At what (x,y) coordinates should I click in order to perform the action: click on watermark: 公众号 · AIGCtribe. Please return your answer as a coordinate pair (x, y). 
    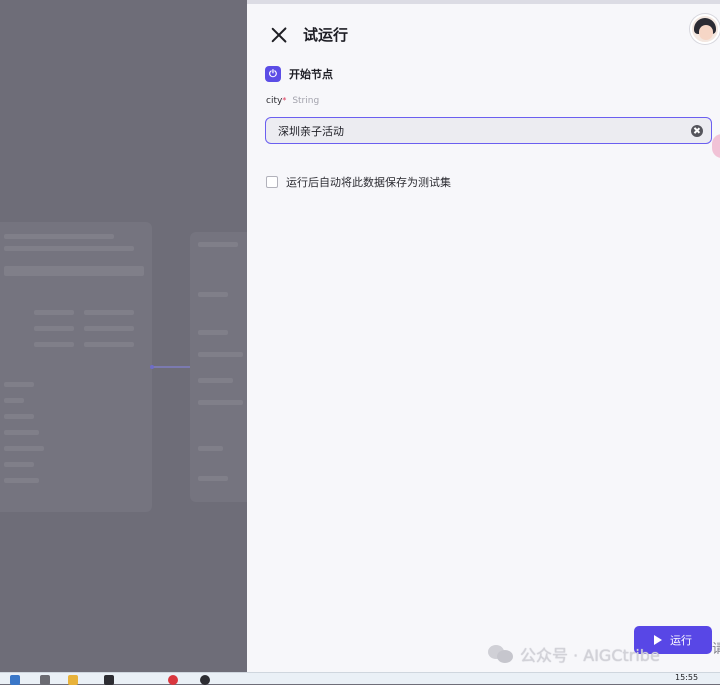
    Looking at the image, I should click on (574, 654).